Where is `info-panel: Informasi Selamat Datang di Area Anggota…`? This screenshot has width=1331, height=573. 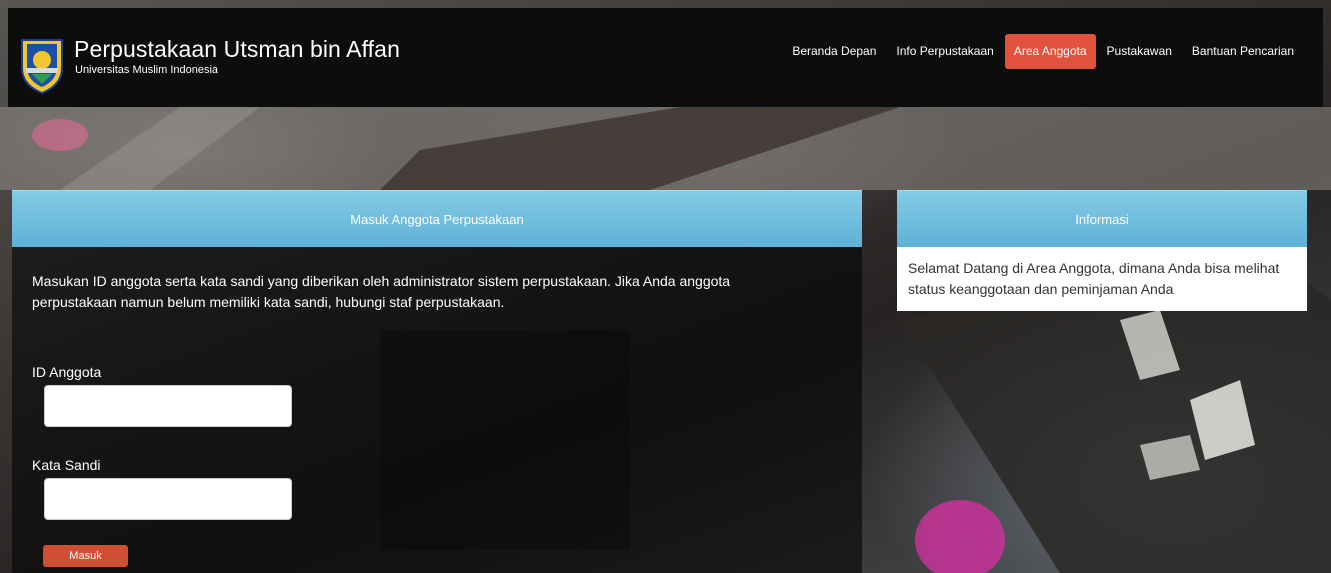
info-panel: Informasi Selamat Datang di Area Anggota… is located at coordinates (1102, 250).